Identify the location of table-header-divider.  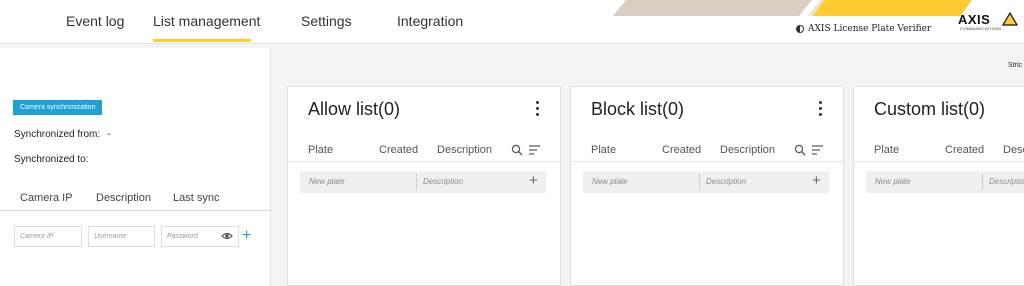
(135, 210).